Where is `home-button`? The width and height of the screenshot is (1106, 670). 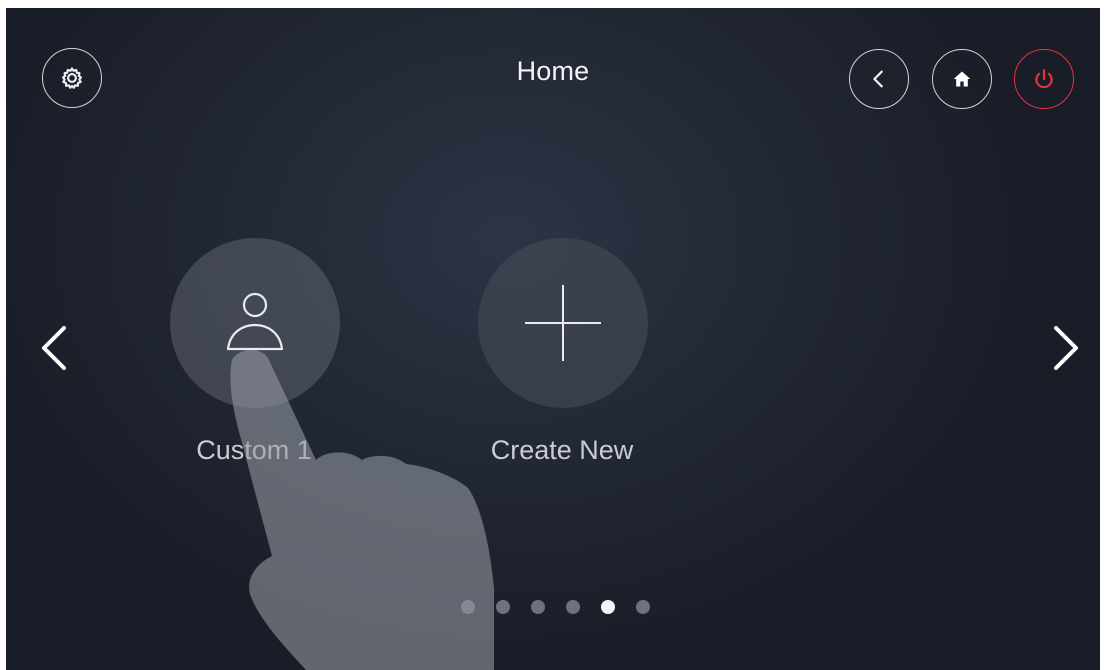 home-button is located at coordinates (962, 79).